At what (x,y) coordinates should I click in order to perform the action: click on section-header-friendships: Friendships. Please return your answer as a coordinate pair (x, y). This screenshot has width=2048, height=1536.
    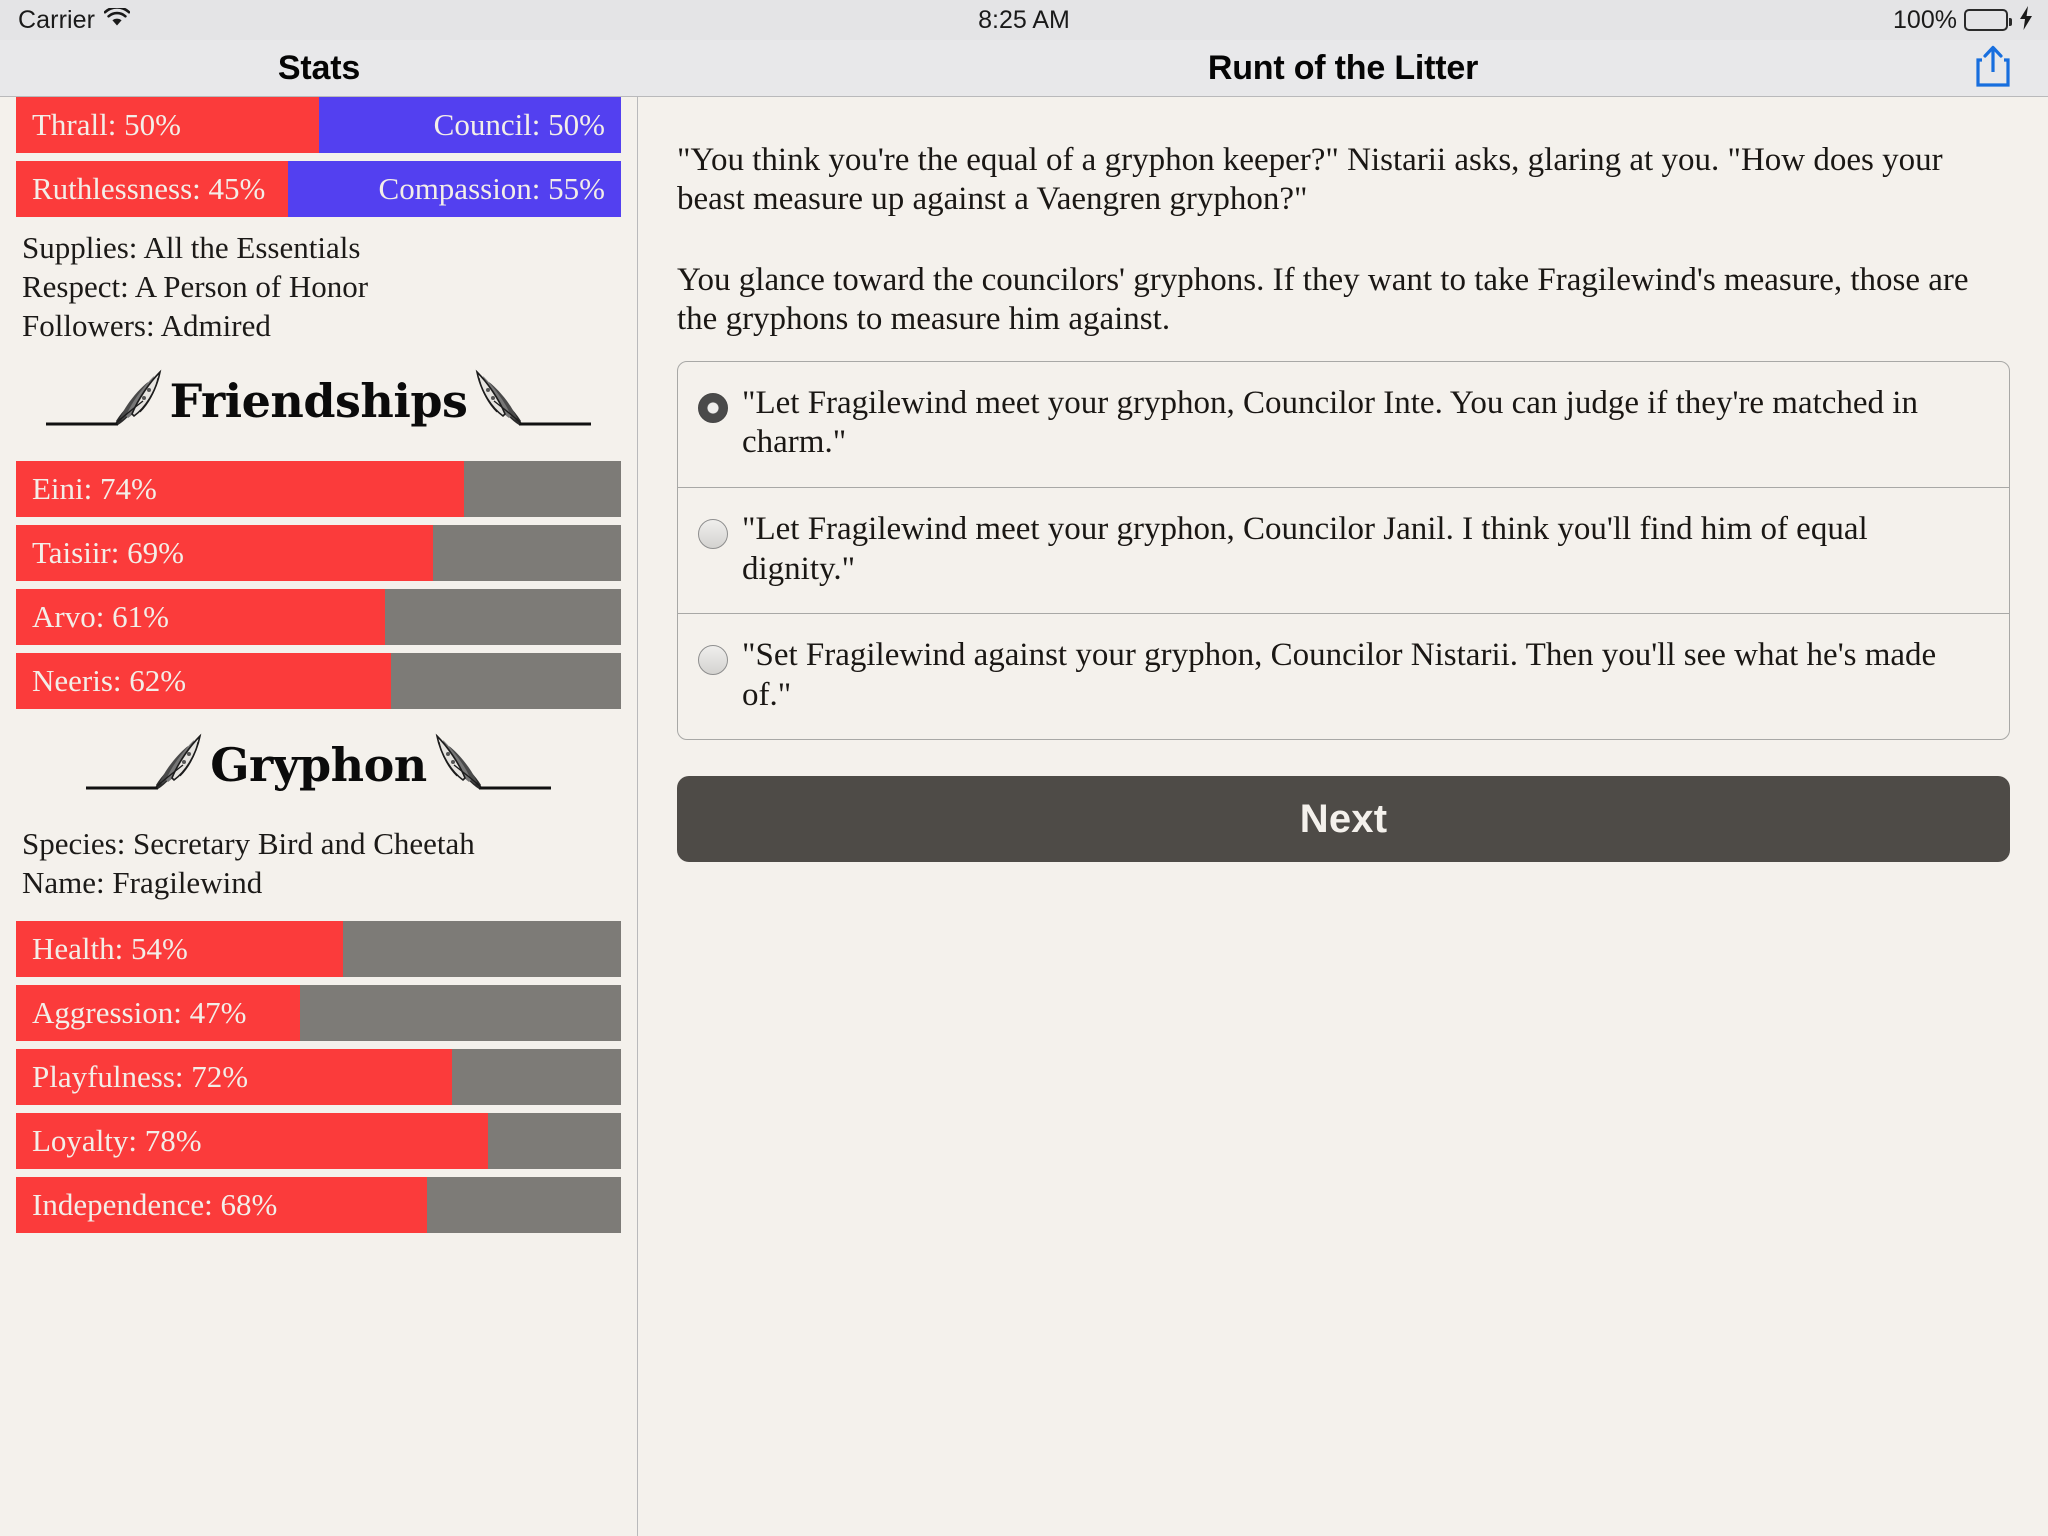
    Looking at the image, I should click on (318, 401).